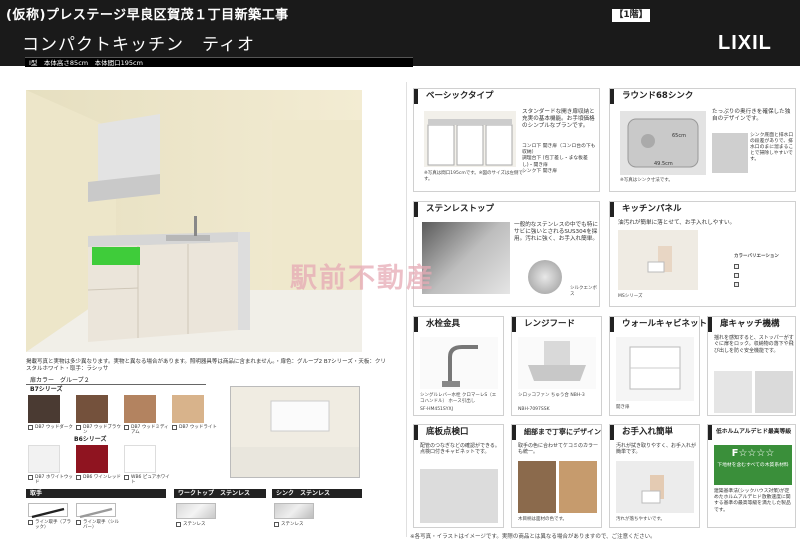 The image size is (800, 546). What do you see at coordinates (86, 63) in the screenshot?
I see `spec-text: I型 本体高さ85cm 本体間口195cm` at bounding box center [86, 63].